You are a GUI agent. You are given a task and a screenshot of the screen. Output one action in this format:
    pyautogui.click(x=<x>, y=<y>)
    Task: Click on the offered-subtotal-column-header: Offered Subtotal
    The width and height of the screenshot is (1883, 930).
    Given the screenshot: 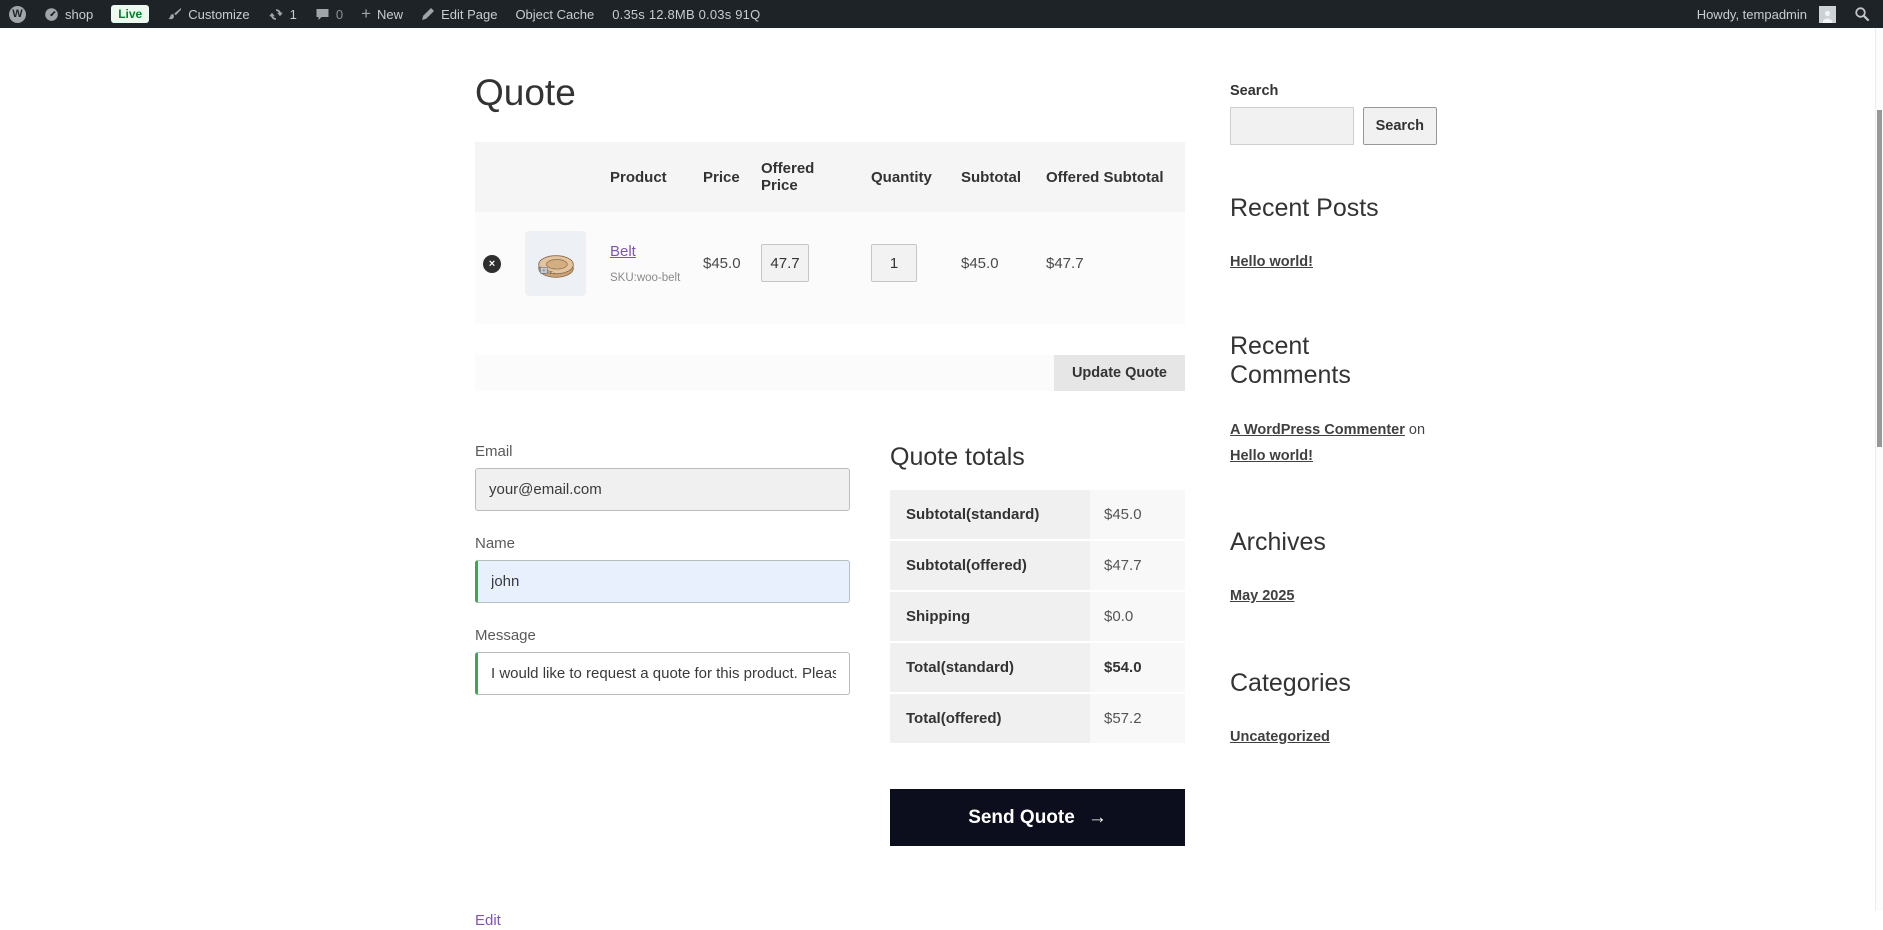 What is the action you would take?
    pyautogui.click(x=1111, y=177)
    